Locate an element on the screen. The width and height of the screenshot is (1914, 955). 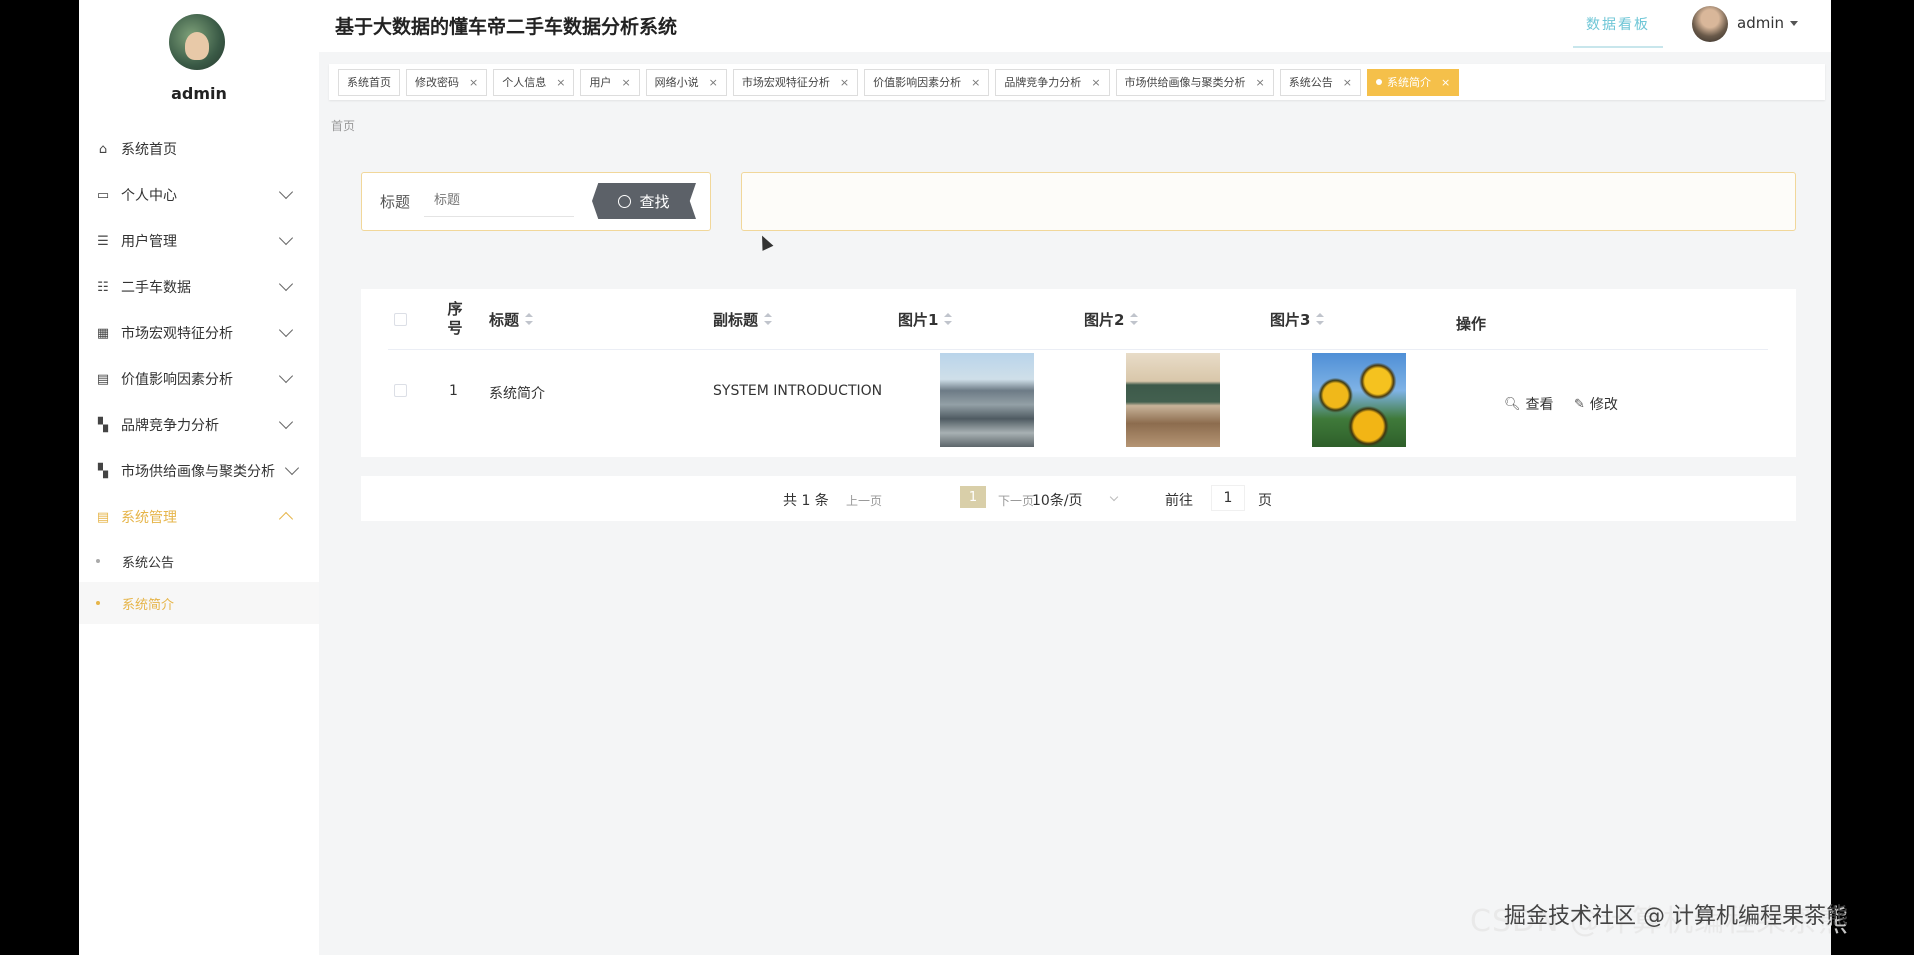
list-icon: ☰ is located at coordinates (103, 241).